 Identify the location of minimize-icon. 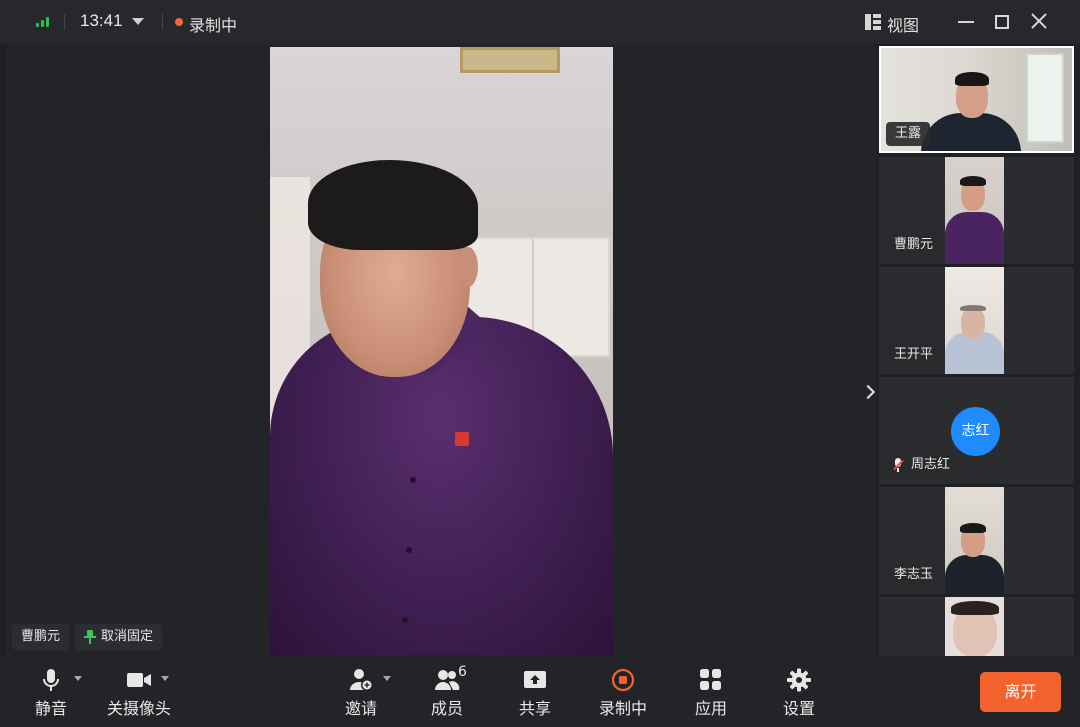
(966, 22).